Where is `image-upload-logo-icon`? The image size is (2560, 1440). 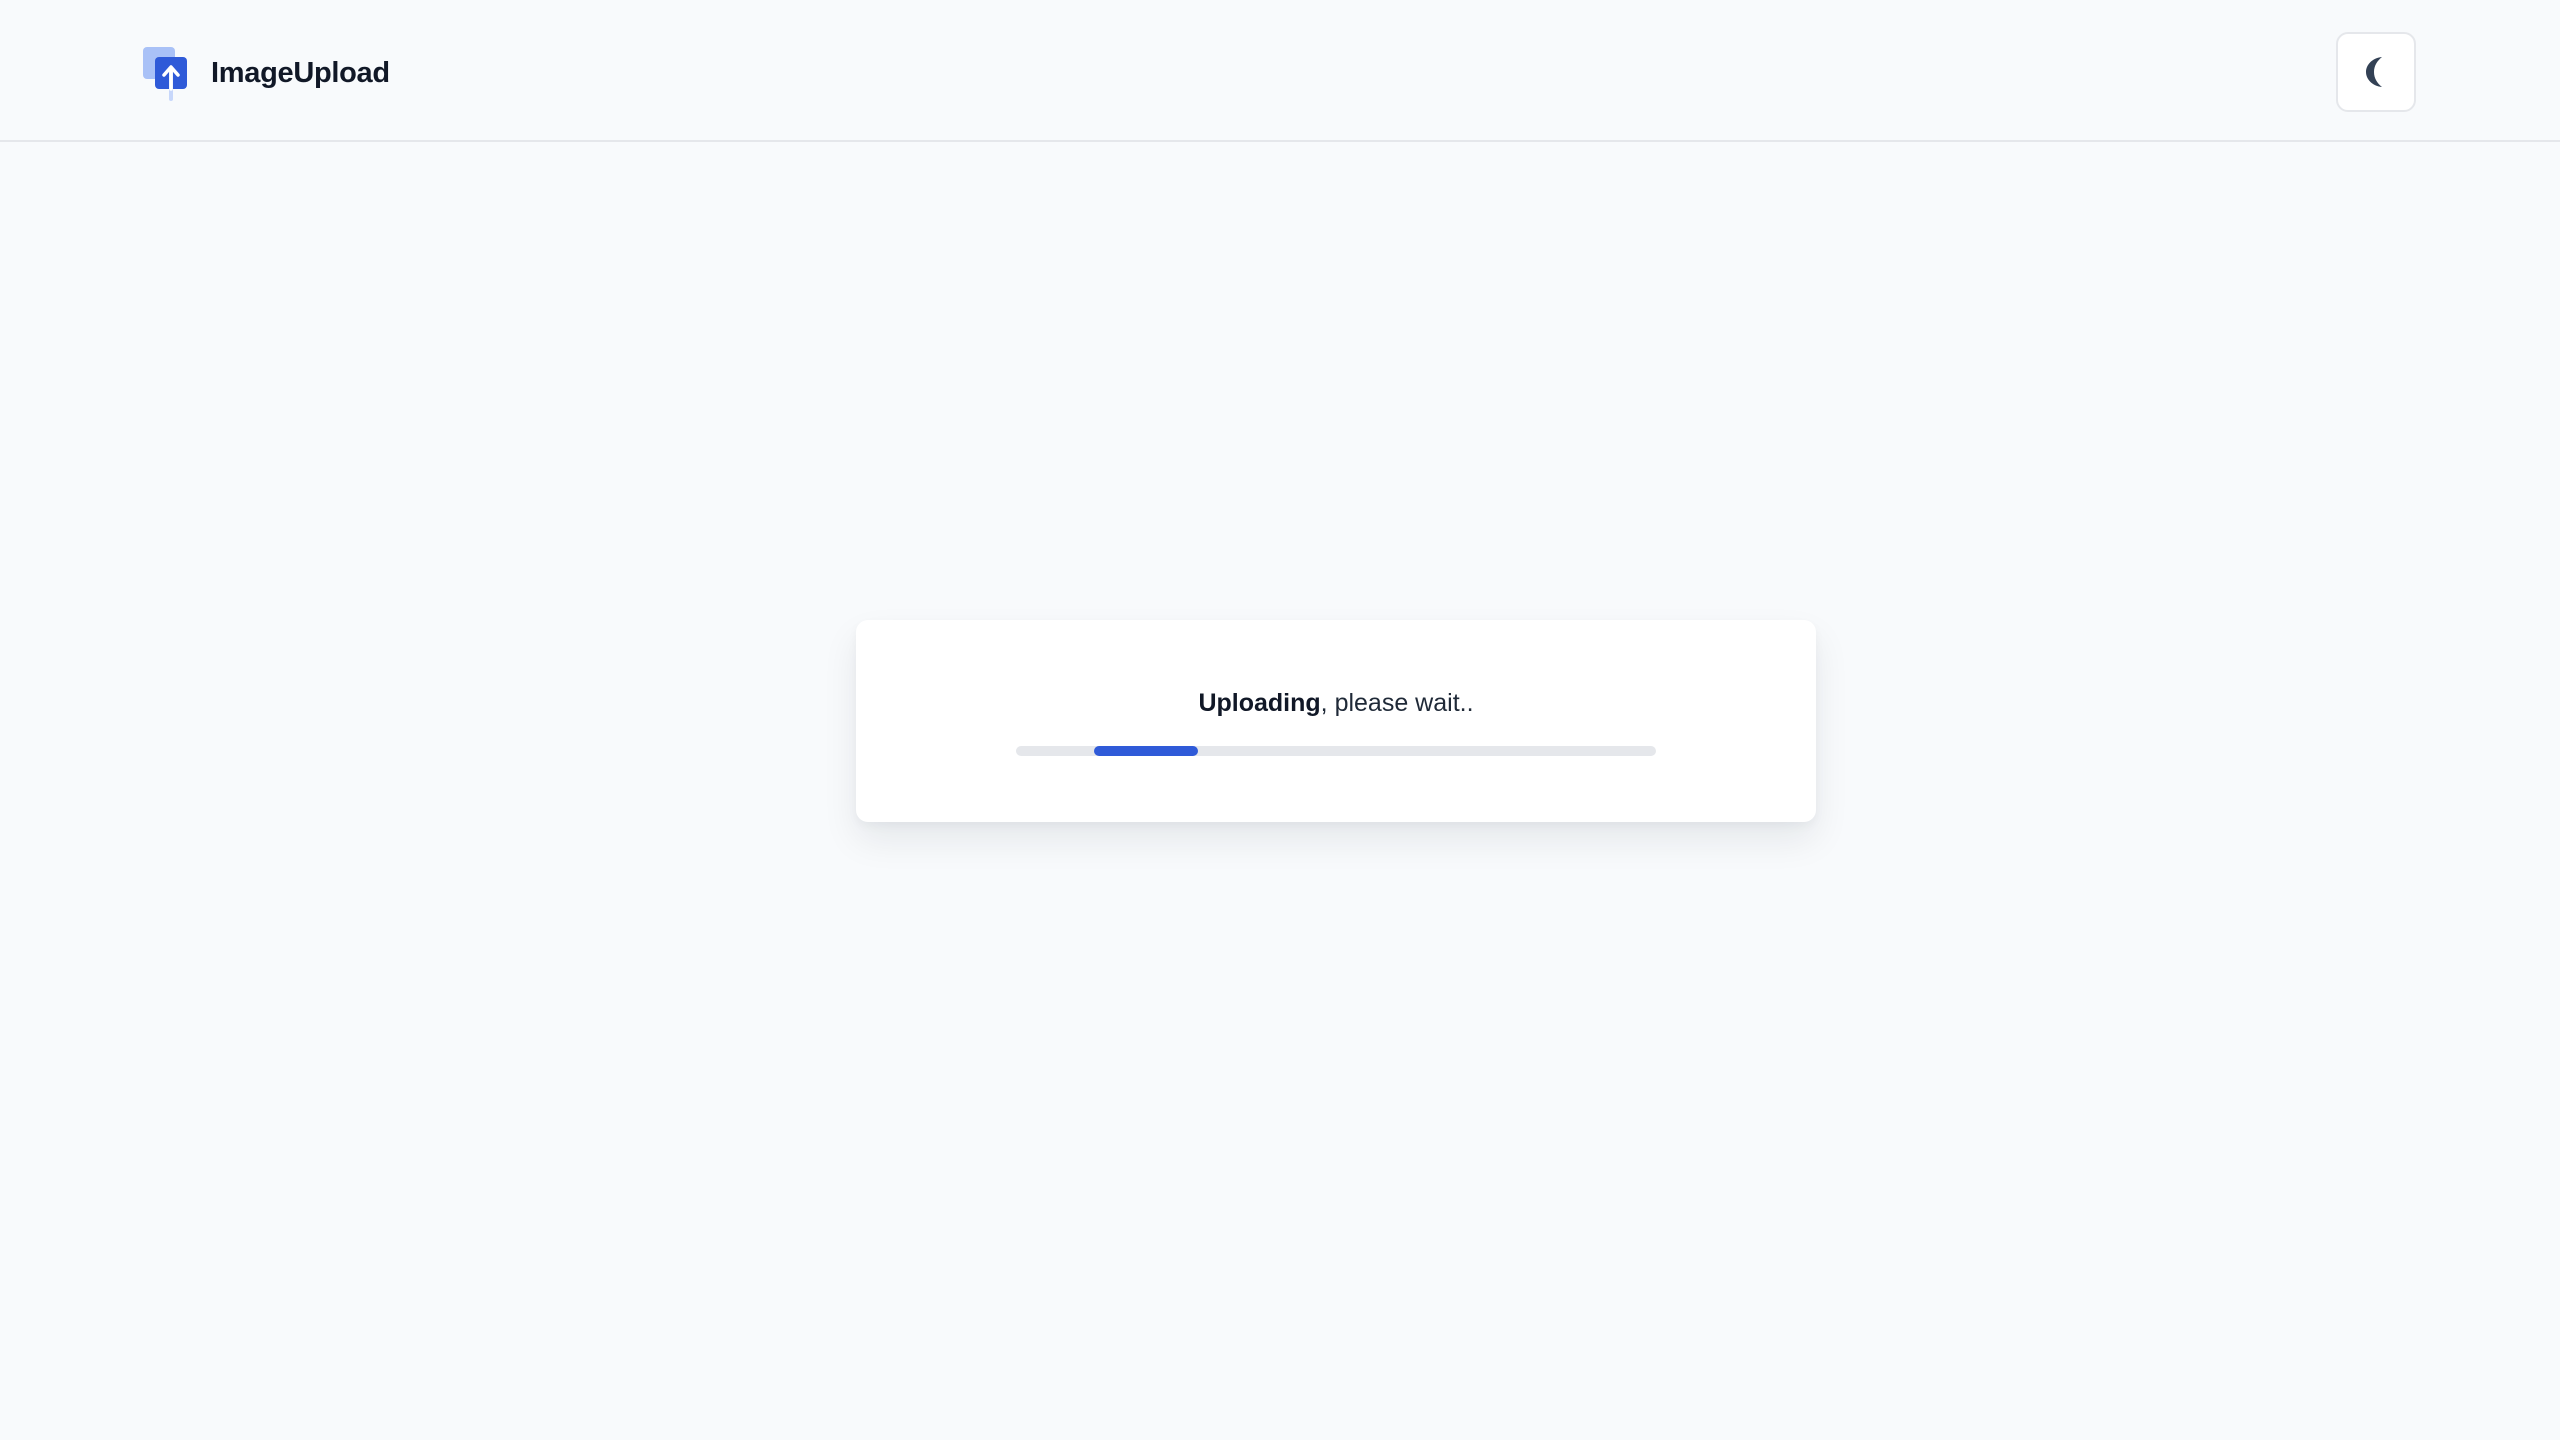 image-upload-logo-icon is located at coordinates (165, 74).